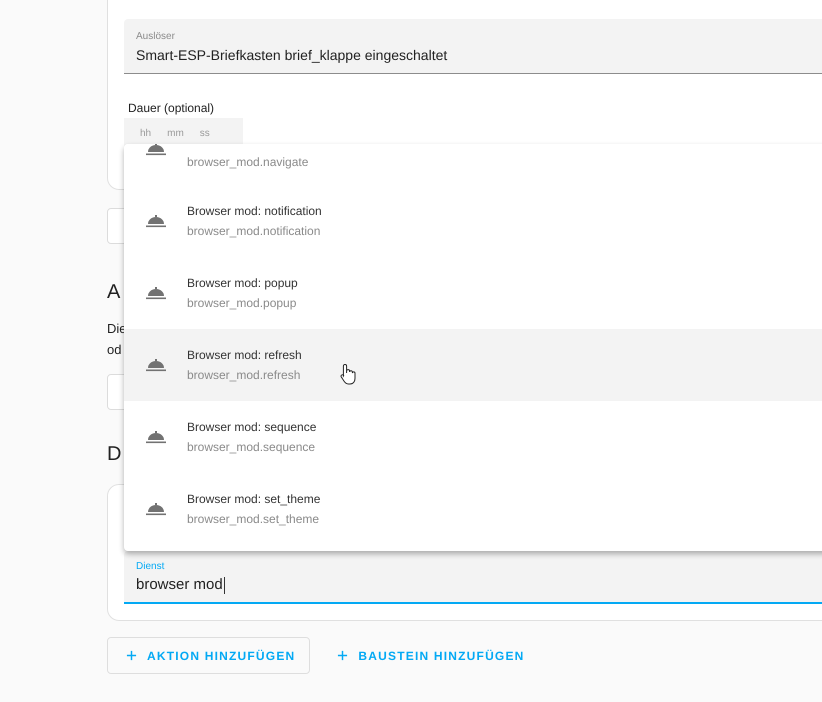 The image size is (822, 702). What do you see at coordinates (151, 566) in the screenshot?
I see `field-label: Dienst` at bounding box center [151, 566].